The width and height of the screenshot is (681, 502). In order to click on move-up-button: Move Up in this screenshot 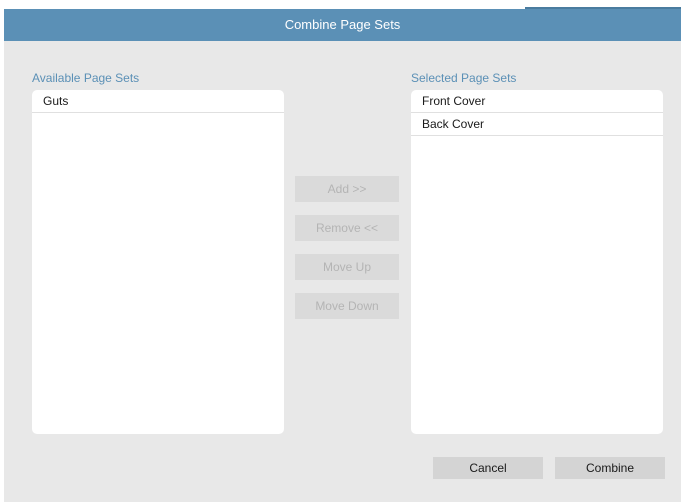, I will do `click(347, 267)`.